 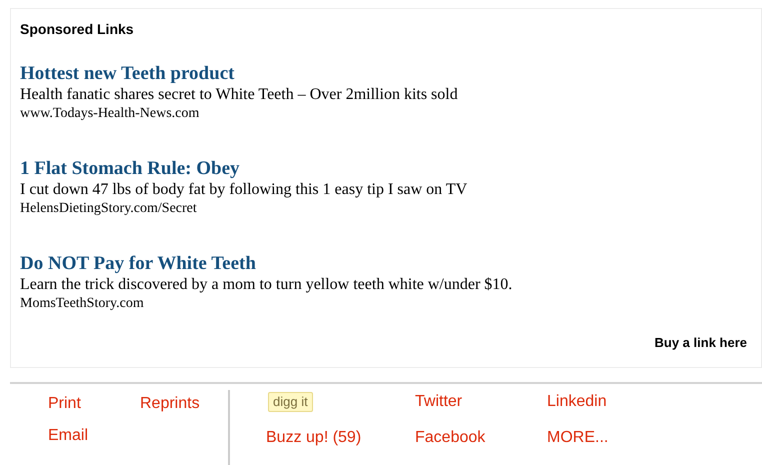 I want to click on ad-description: I cut down 47 lbs of body fat by following this 1 easy tip I saw on TV, so click(x=244, y=190).